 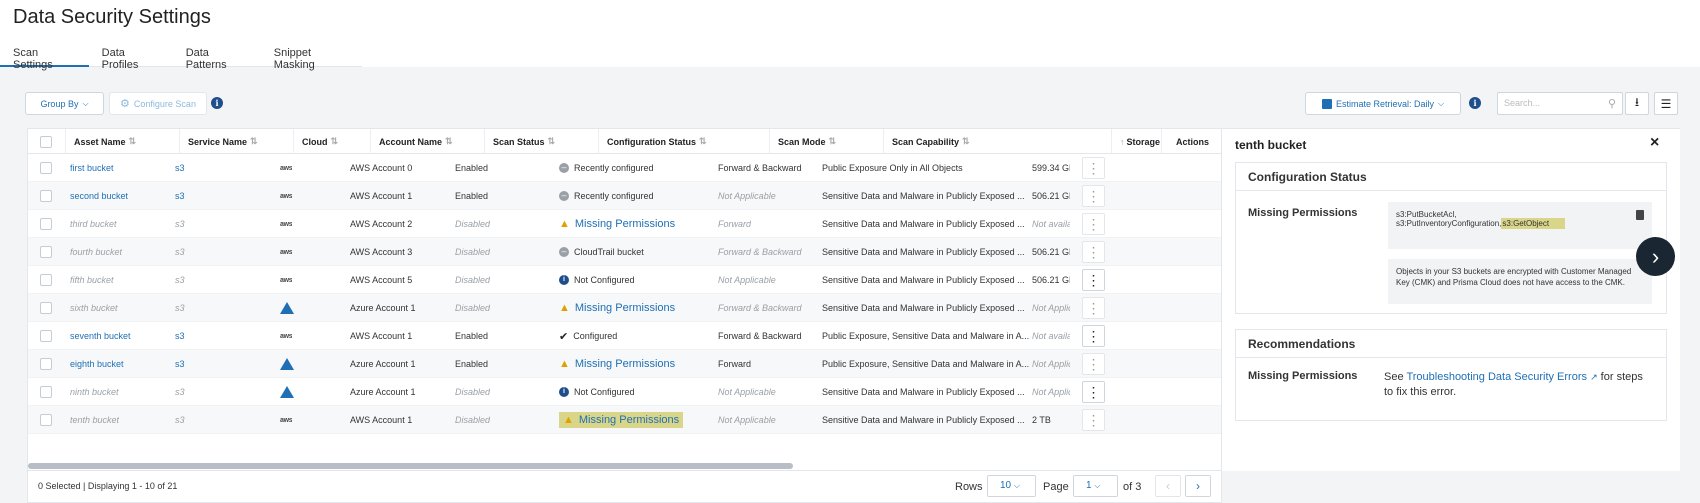 I want to click on search-input: Search... ⚲, so click(x=1560, y=103).